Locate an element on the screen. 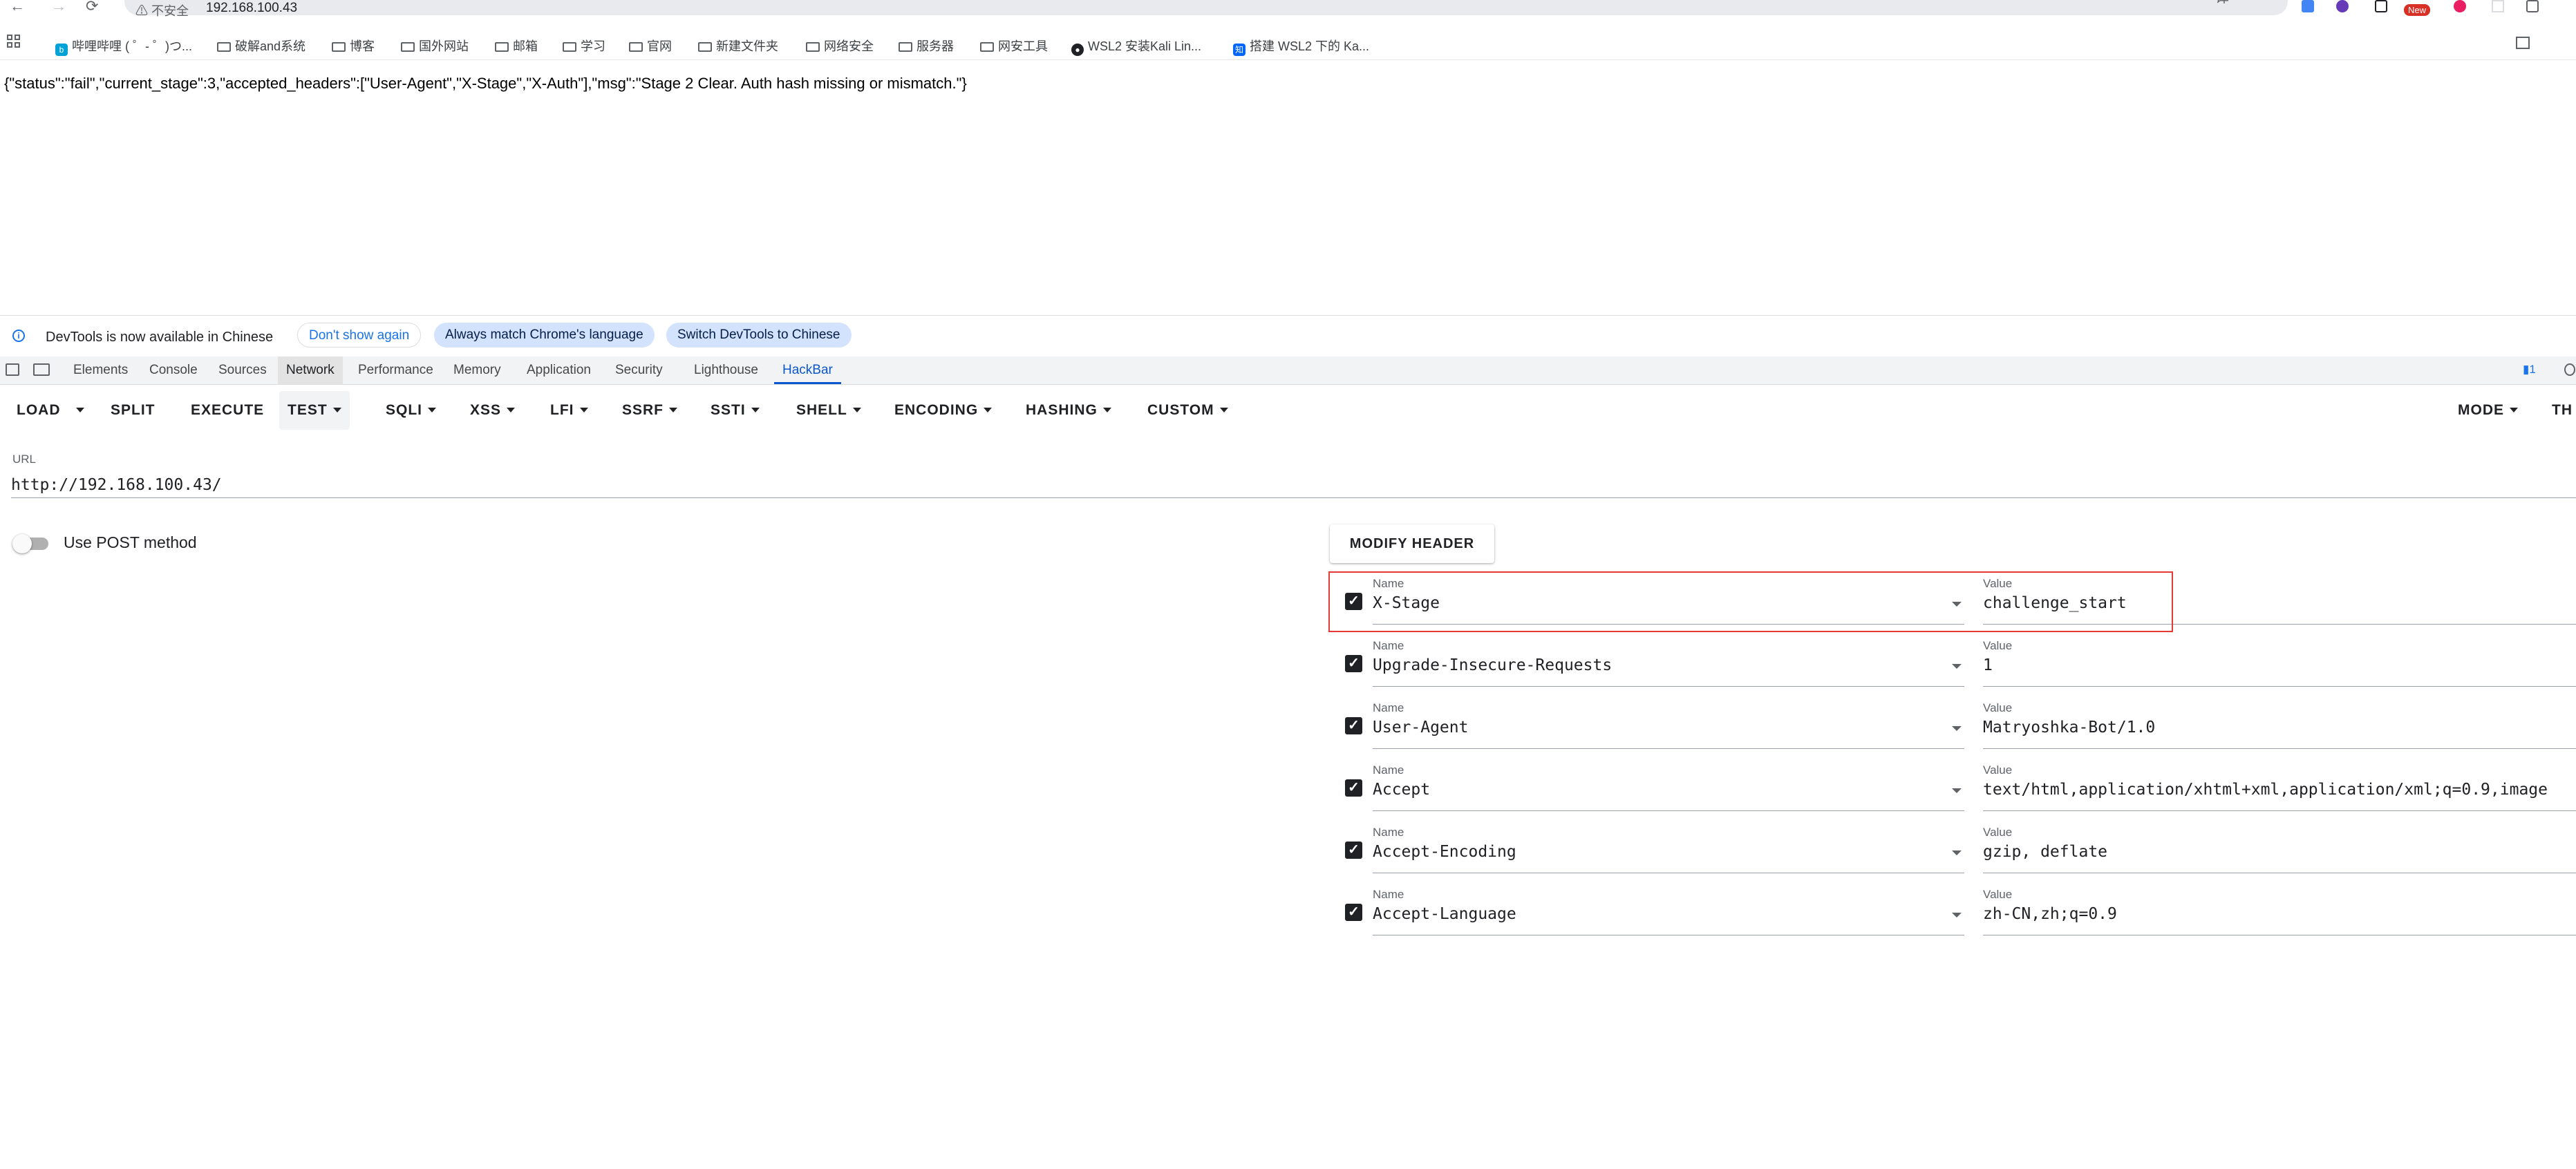  load-button: LOAD is located at coordinates (50, 410).